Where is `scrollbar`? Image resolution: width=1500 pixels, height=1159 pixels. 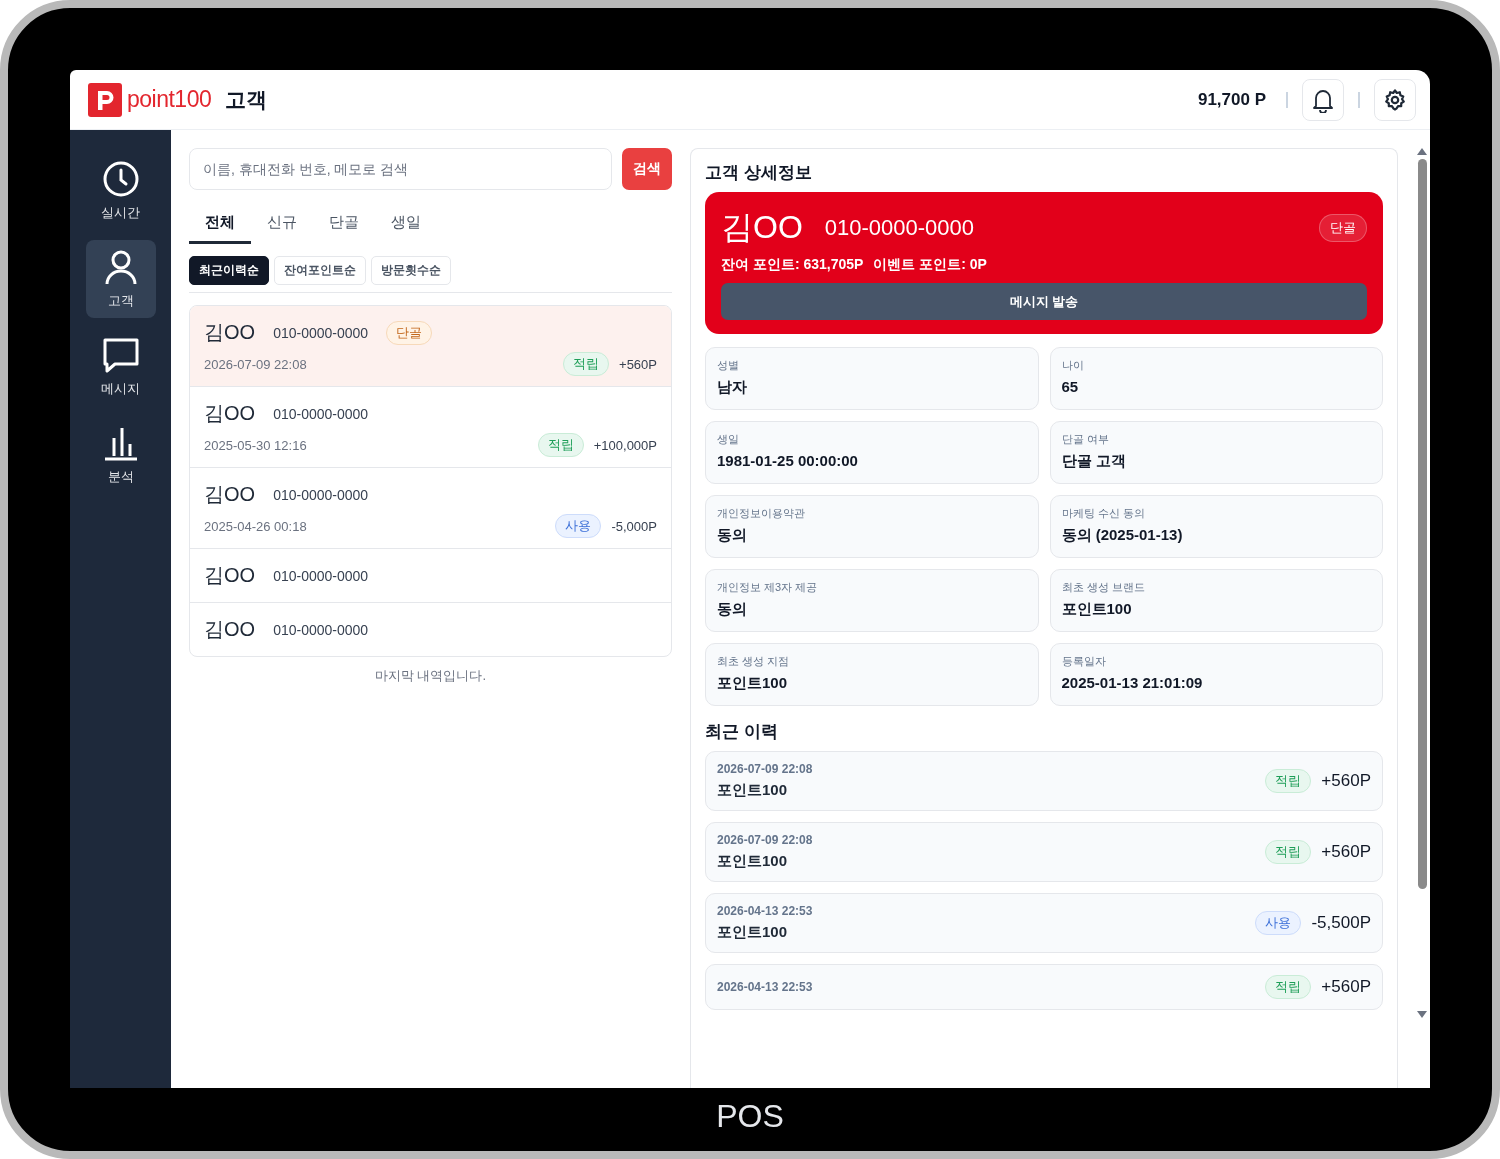 scrollbar is located at coordinates (1422, 583).